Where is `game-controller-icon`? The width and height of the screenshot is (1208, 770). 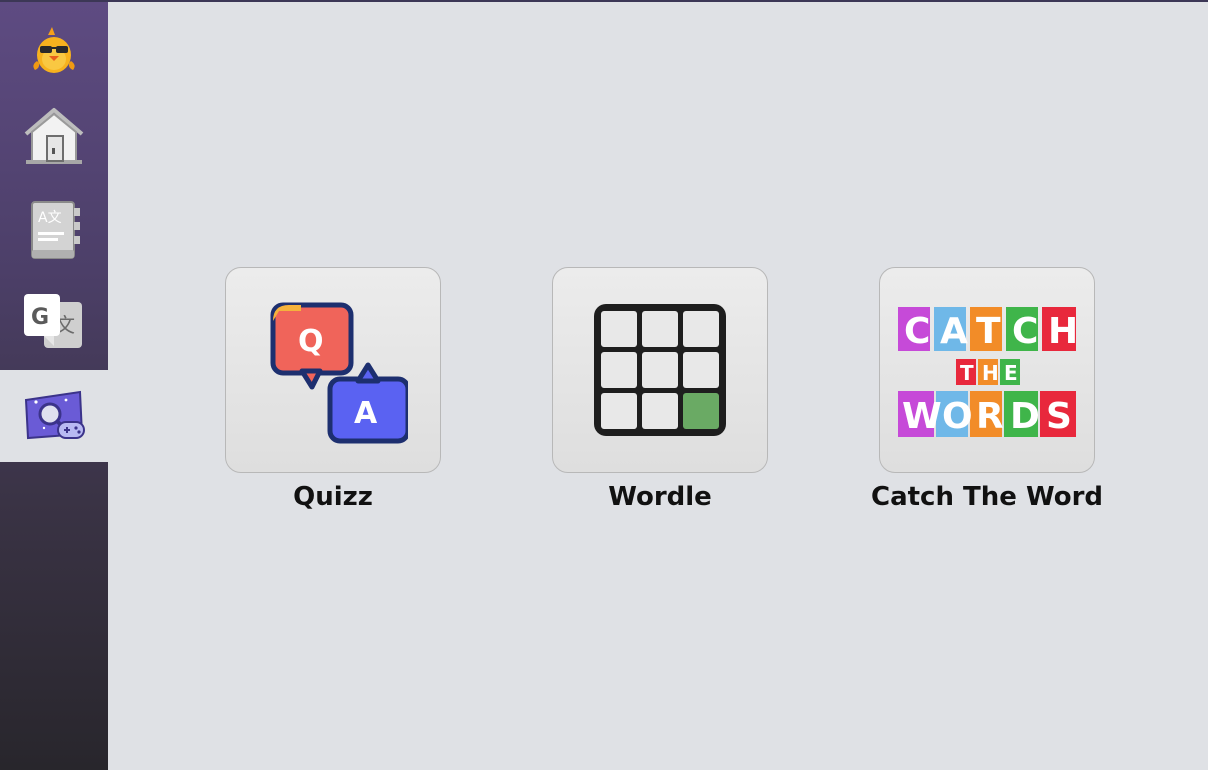 game-controller-icon is located at coordinates (54, 415).